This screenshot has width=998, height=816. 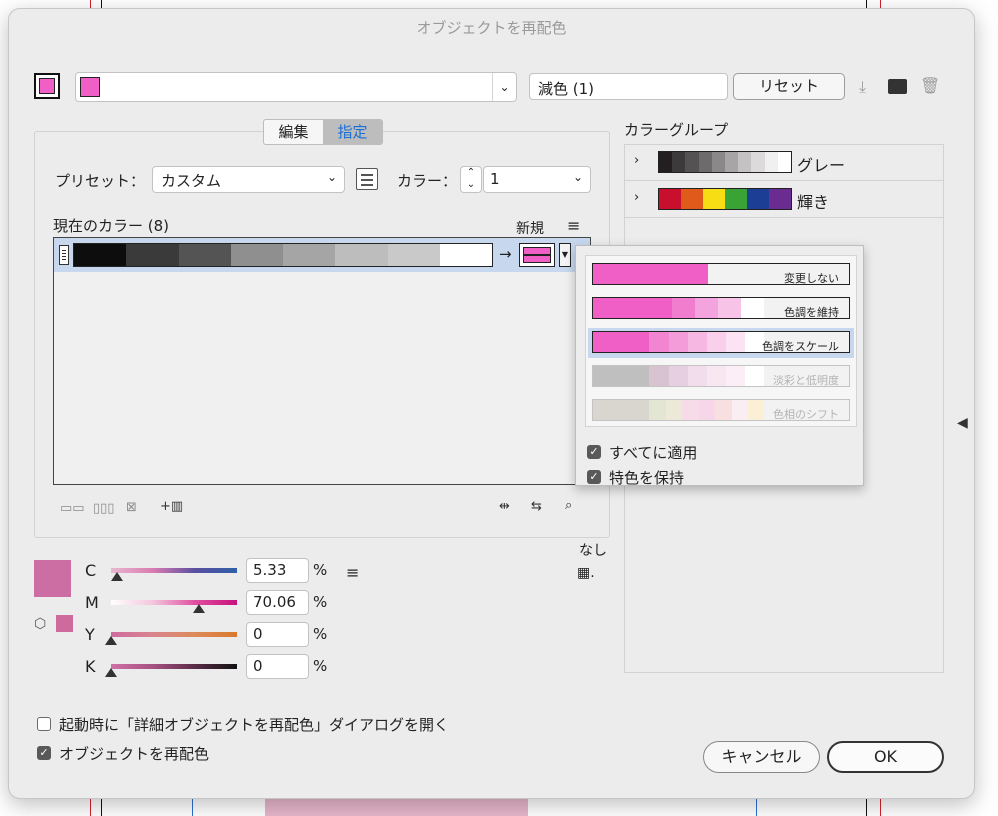 I want to click on tab-assign: 指定, so click(x=352, y=132).